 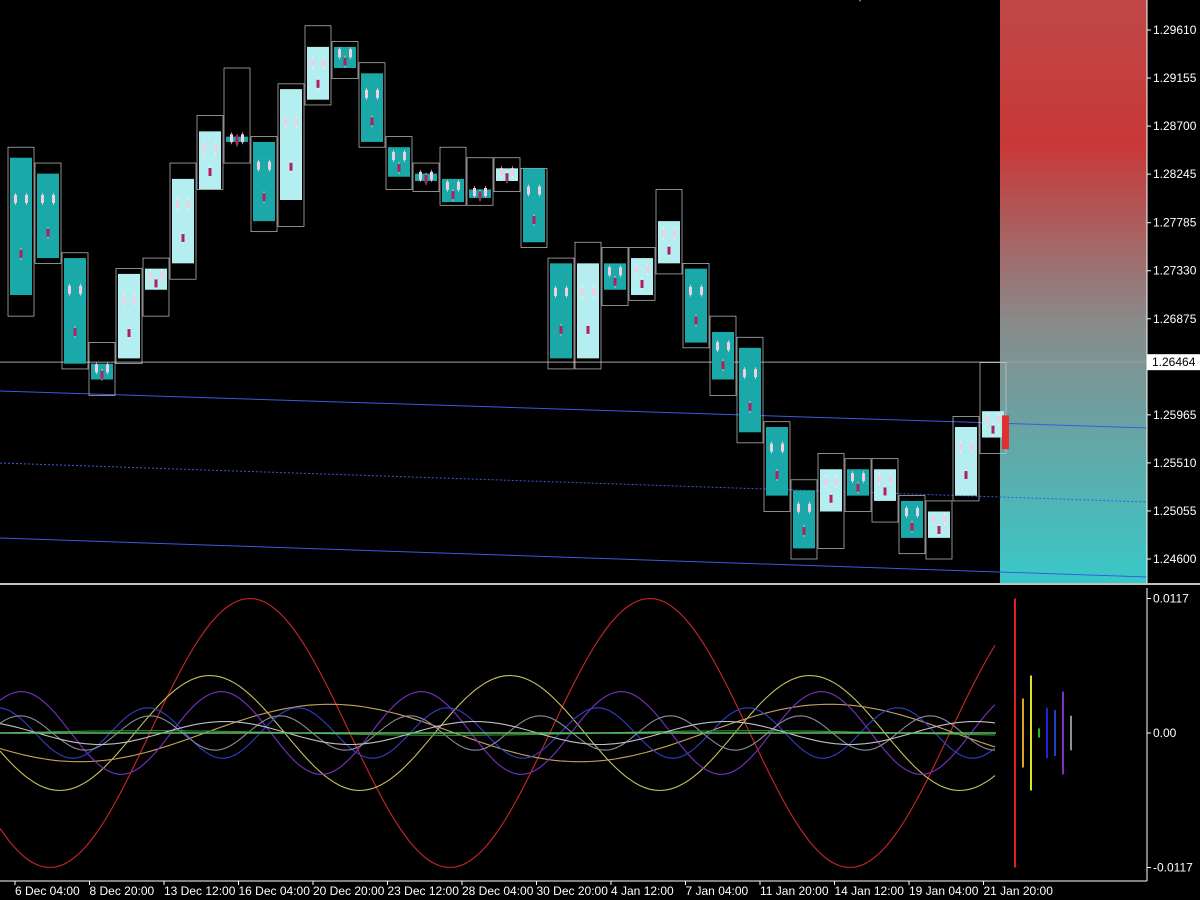 I want to click on chart-shift-marker-icon, so click(x=860, y=1).